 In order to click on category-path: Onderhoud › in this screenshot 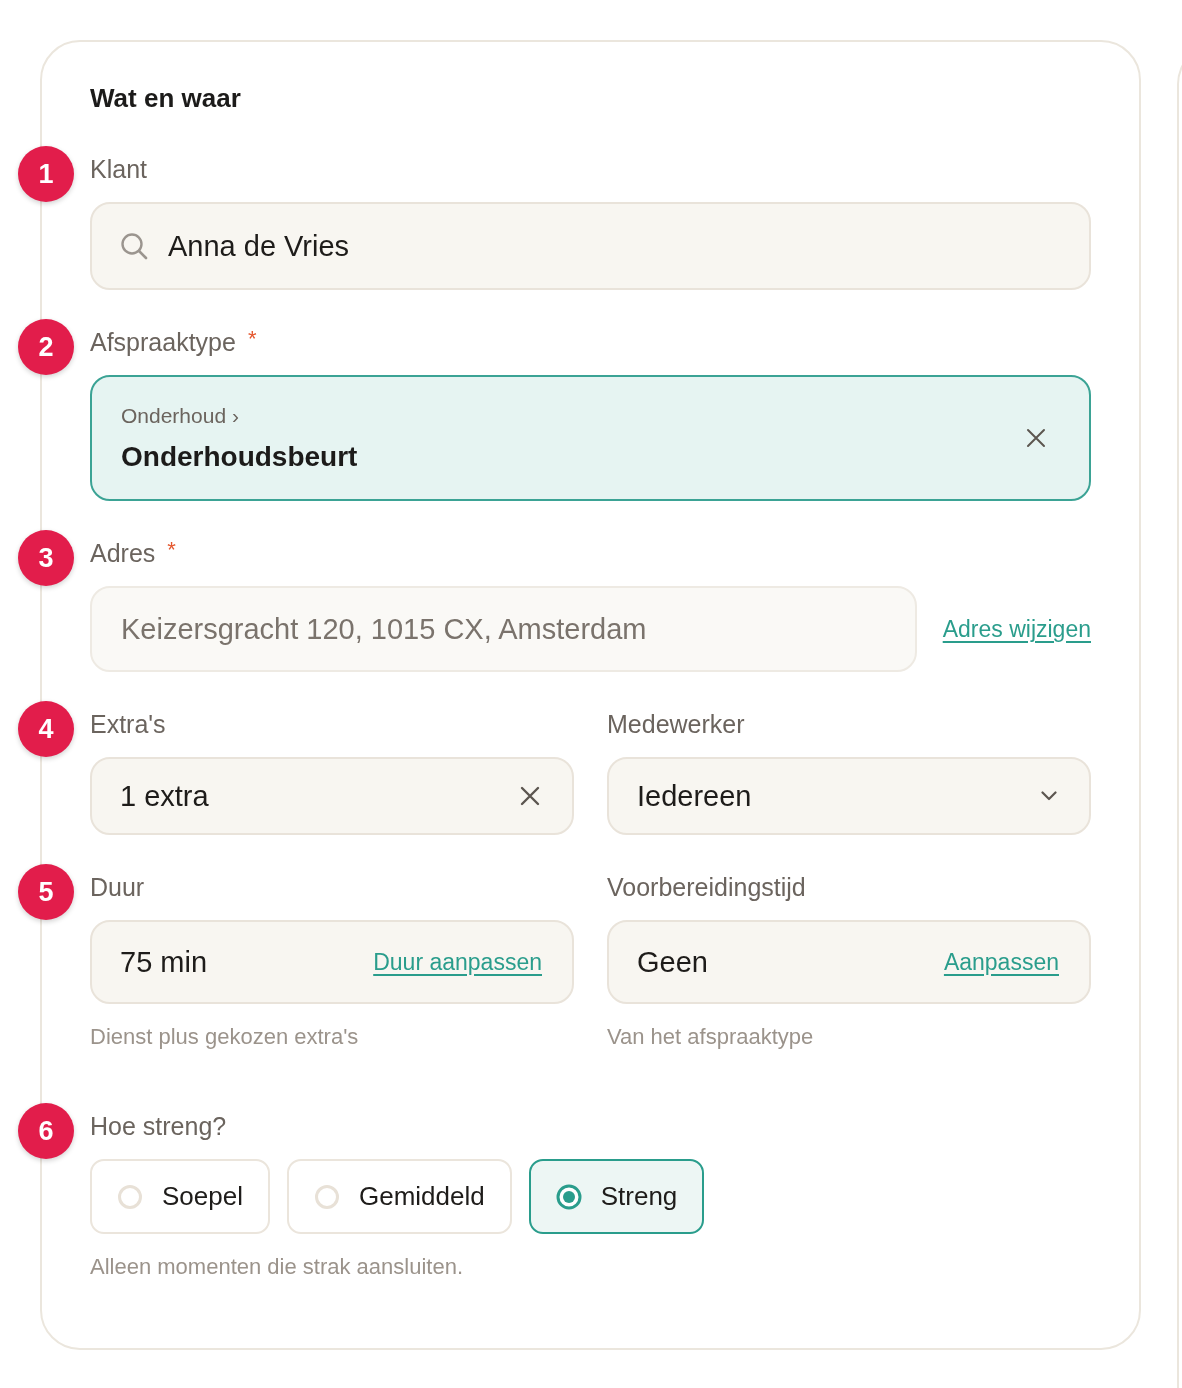, I will do `click(180, 416)`.